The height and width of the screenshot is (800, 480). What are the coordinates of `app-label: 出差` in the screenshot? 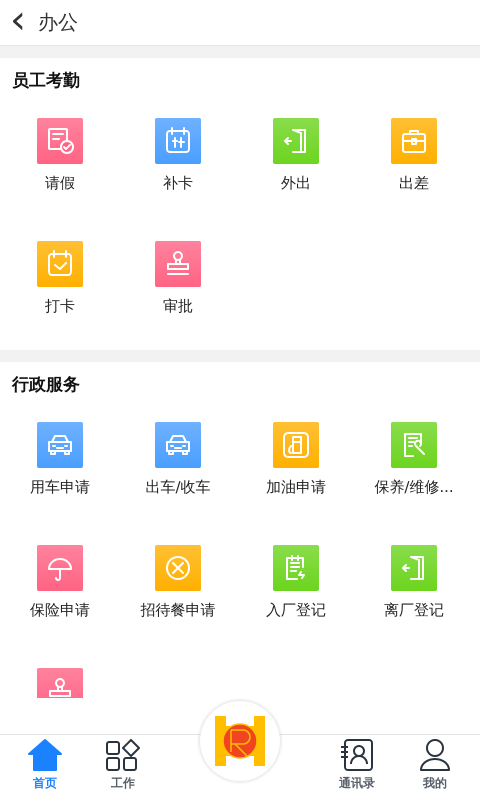 It's located at (414, 183).